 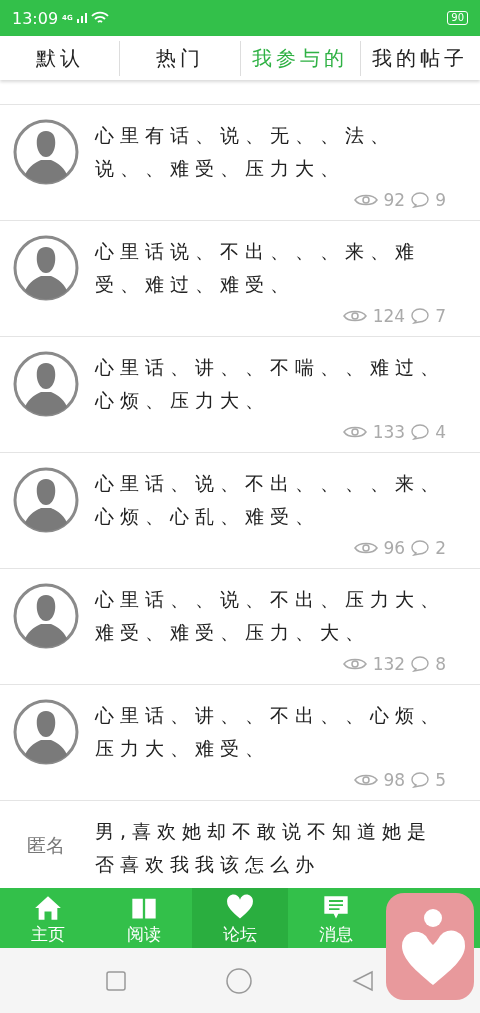 I want to click on author-name: 匿名, so click(x=46, y=845).